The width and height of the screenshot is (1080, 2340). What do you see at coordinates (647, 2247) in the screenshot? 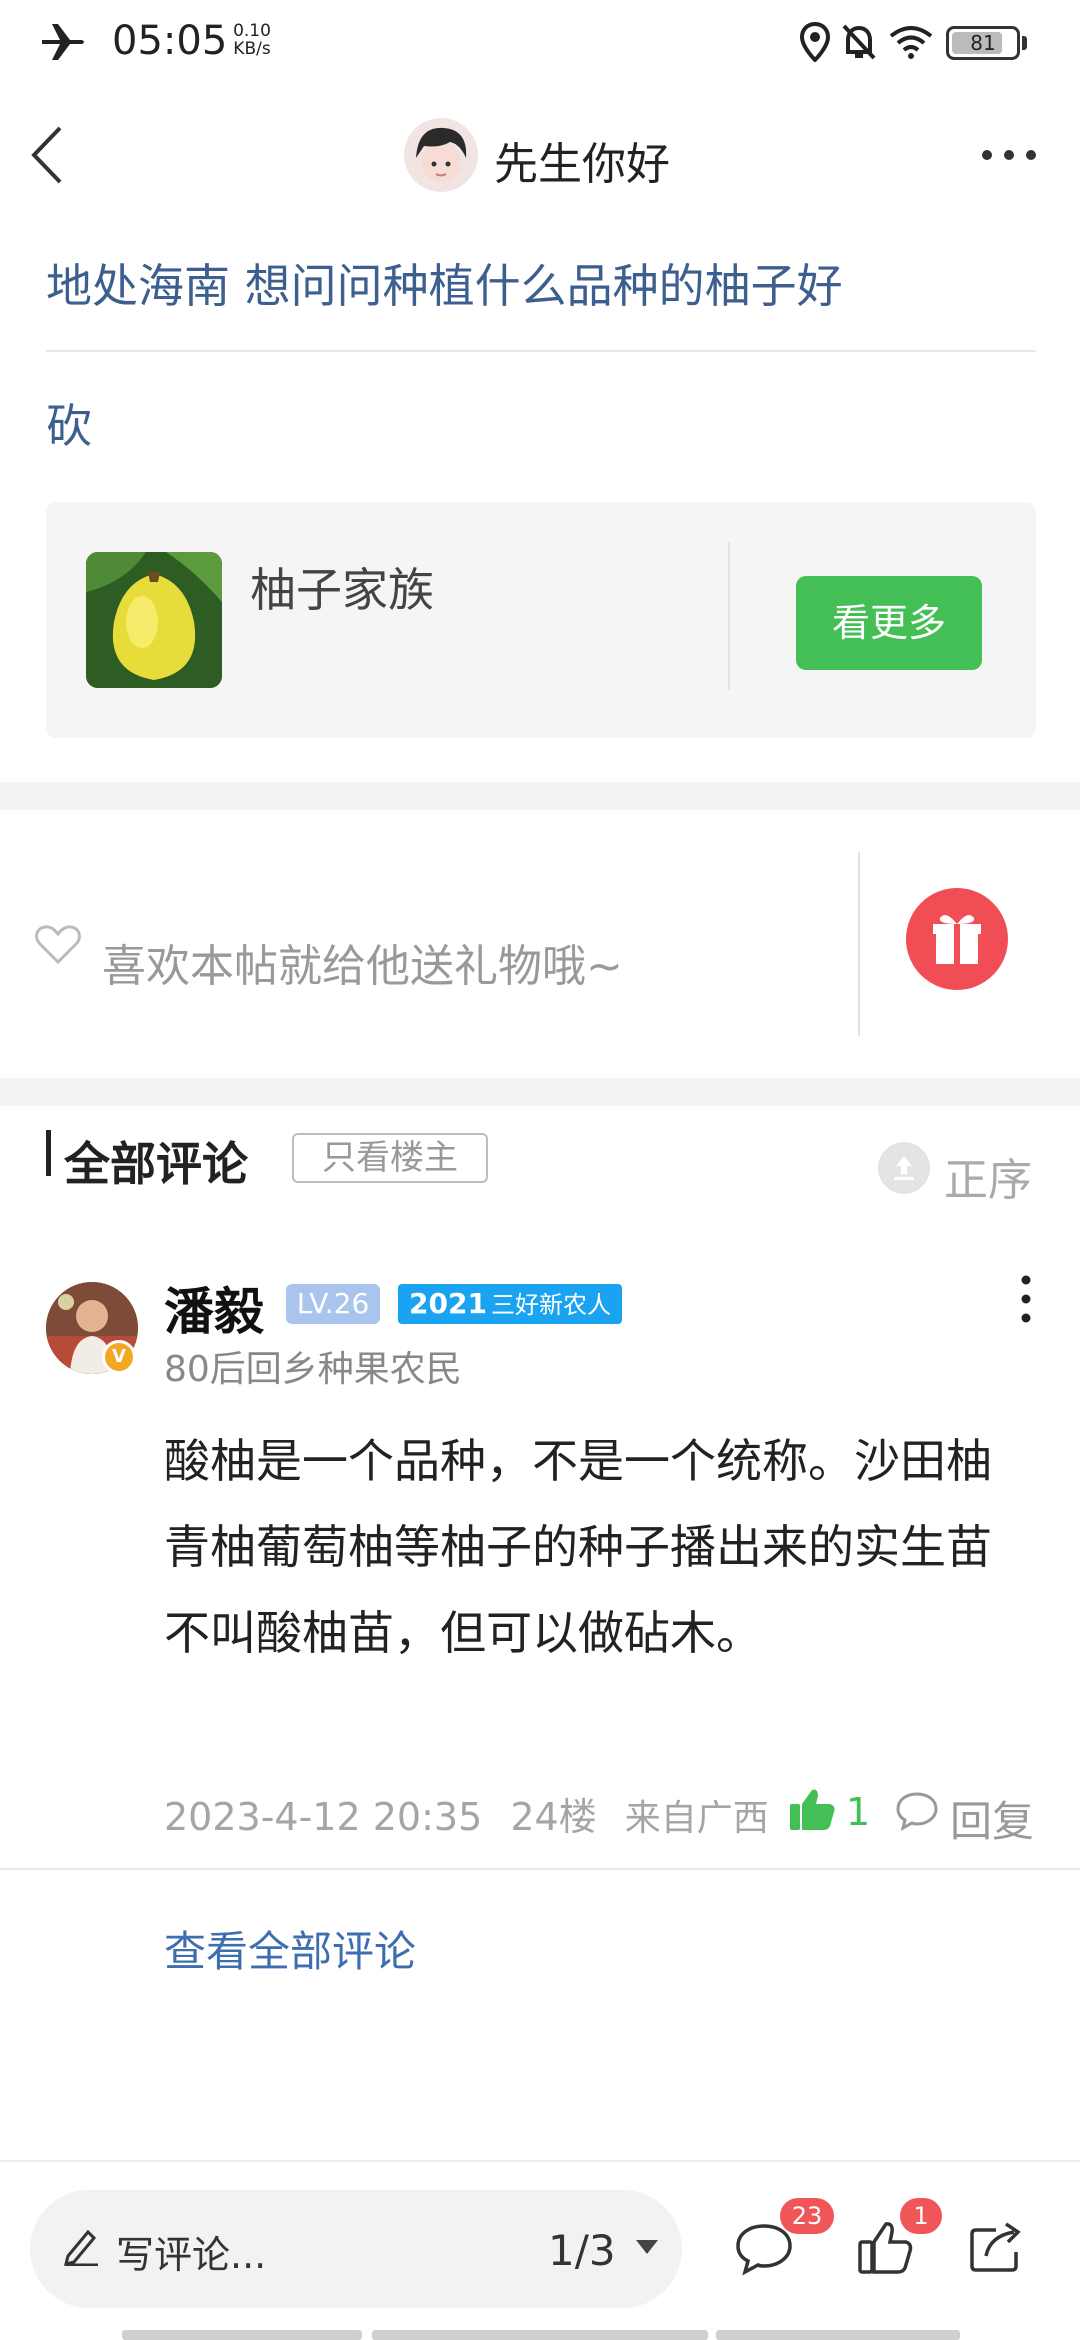
I see `caret-down-icon` at bounding box center [647, 2247].